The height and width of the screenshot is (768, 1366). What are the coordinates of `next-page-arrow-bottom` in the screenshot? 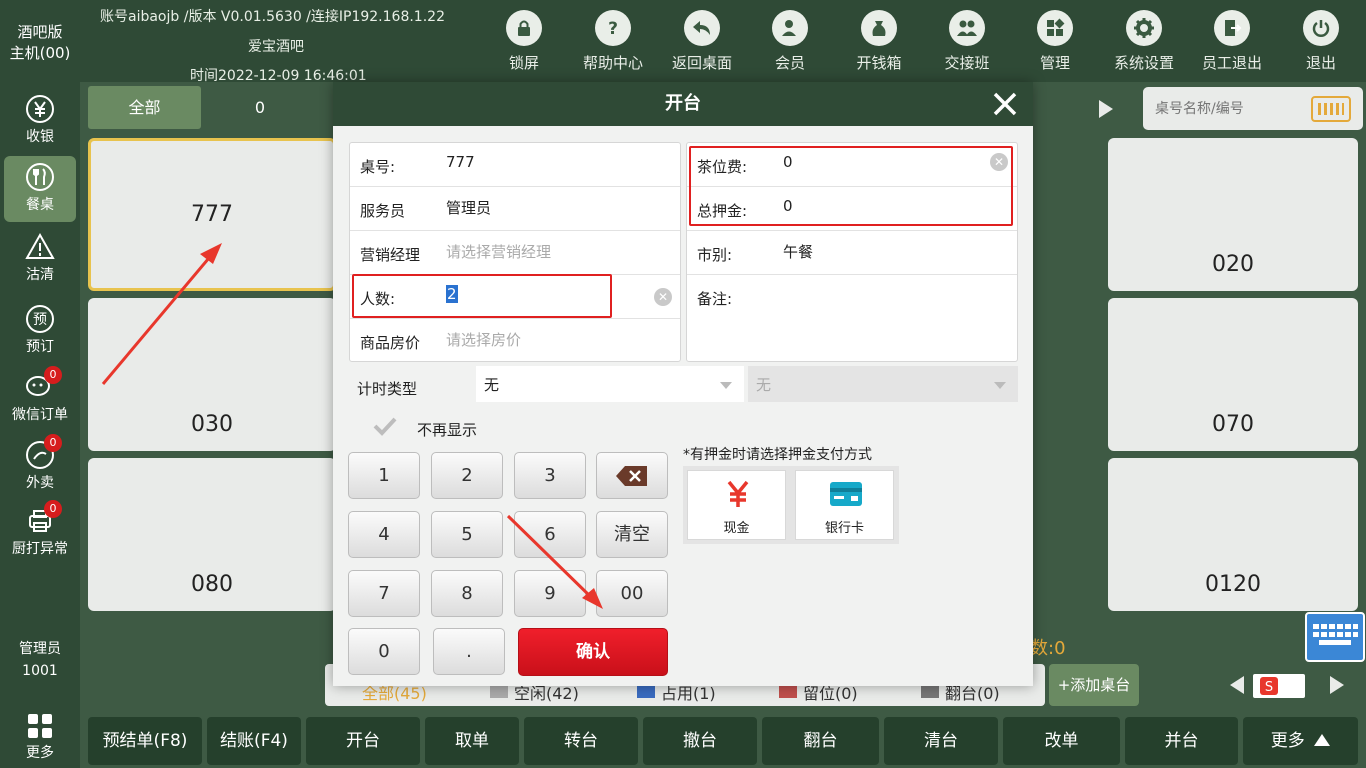 It's located at (1337, 685).